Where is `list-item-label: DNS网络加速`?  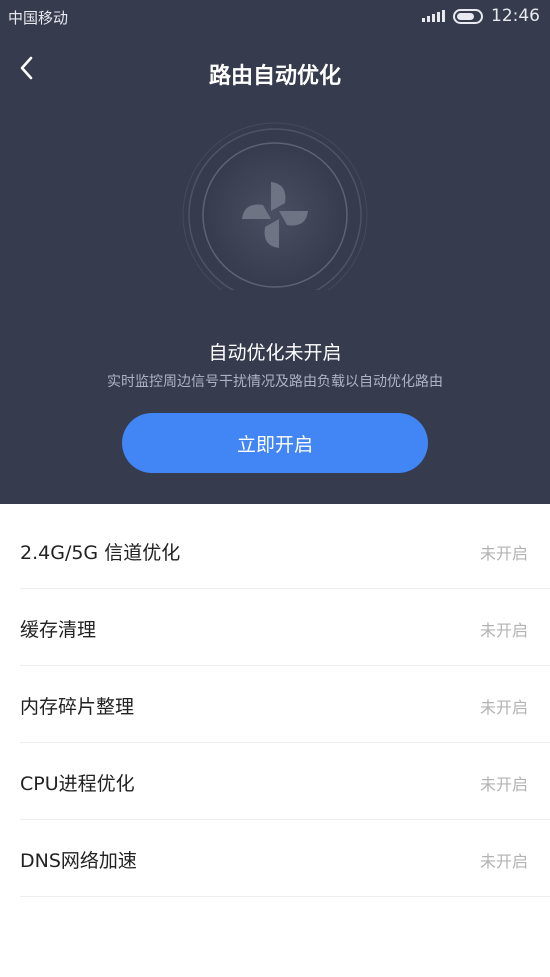
list-item-label: DNS网络加速 is located at coordinates (78, 861).